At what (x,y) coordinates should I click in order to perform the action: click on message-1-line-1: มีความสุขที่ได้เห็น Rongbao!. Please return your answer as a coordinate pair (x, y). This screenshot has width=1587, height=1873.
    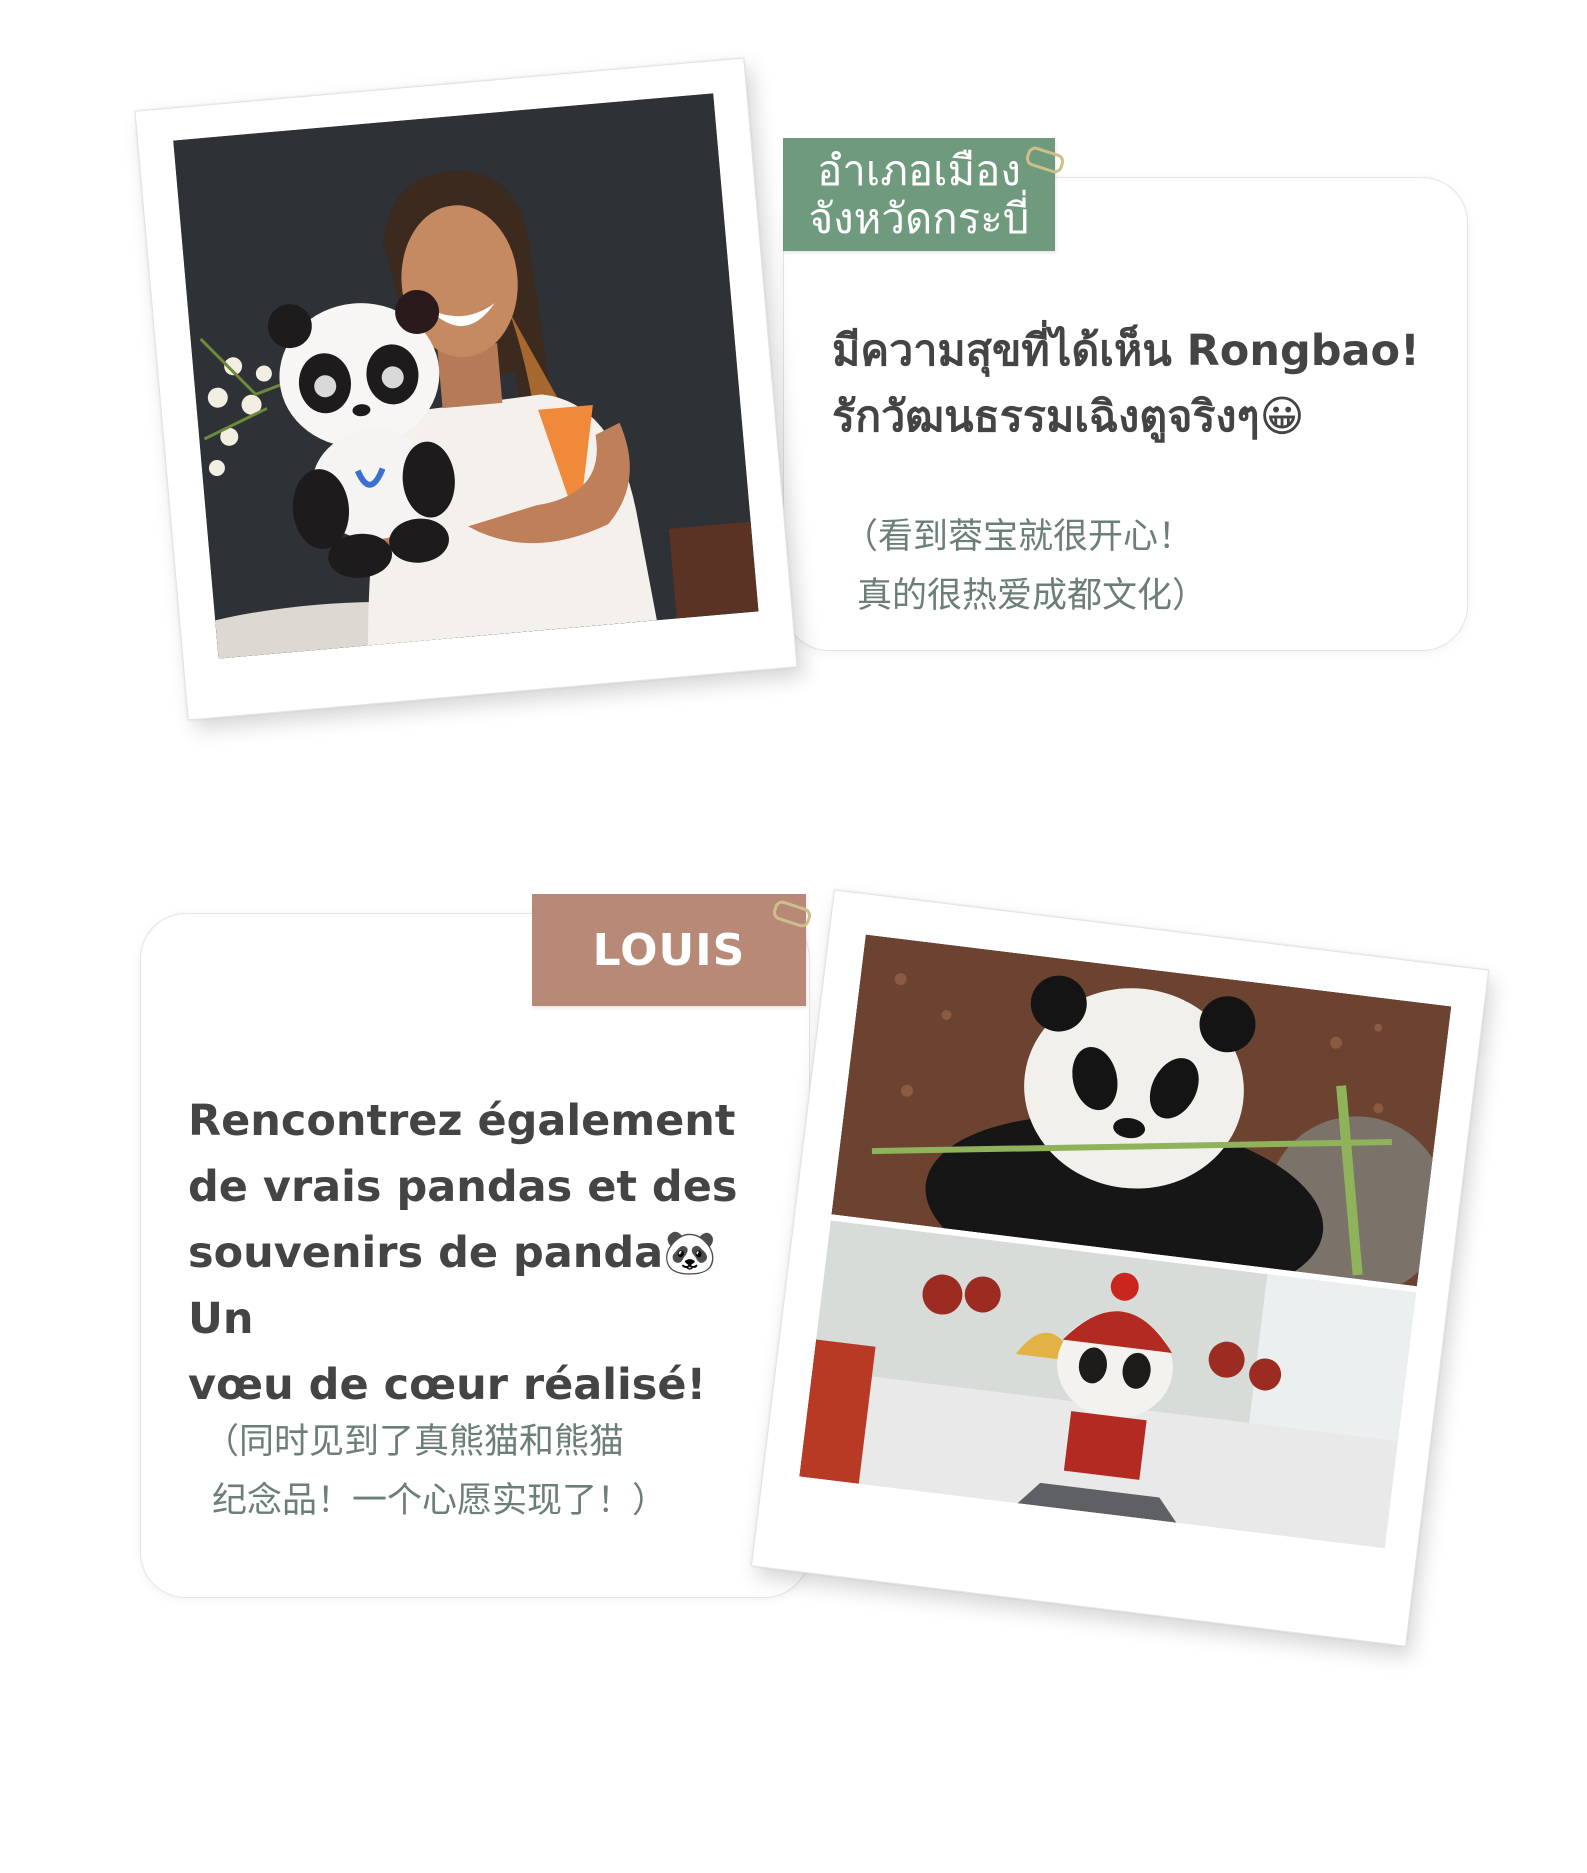
    Looking at the image, I should click on (1126, 351).